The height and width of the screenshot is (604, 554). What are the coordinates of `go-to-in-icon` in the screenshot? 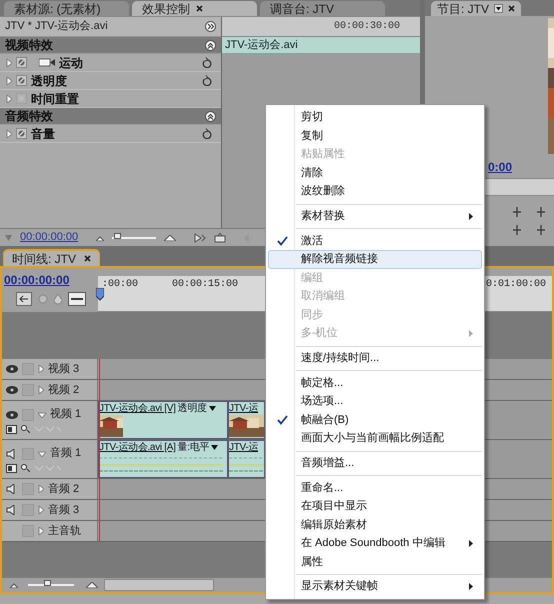 It's located at (517, 230).